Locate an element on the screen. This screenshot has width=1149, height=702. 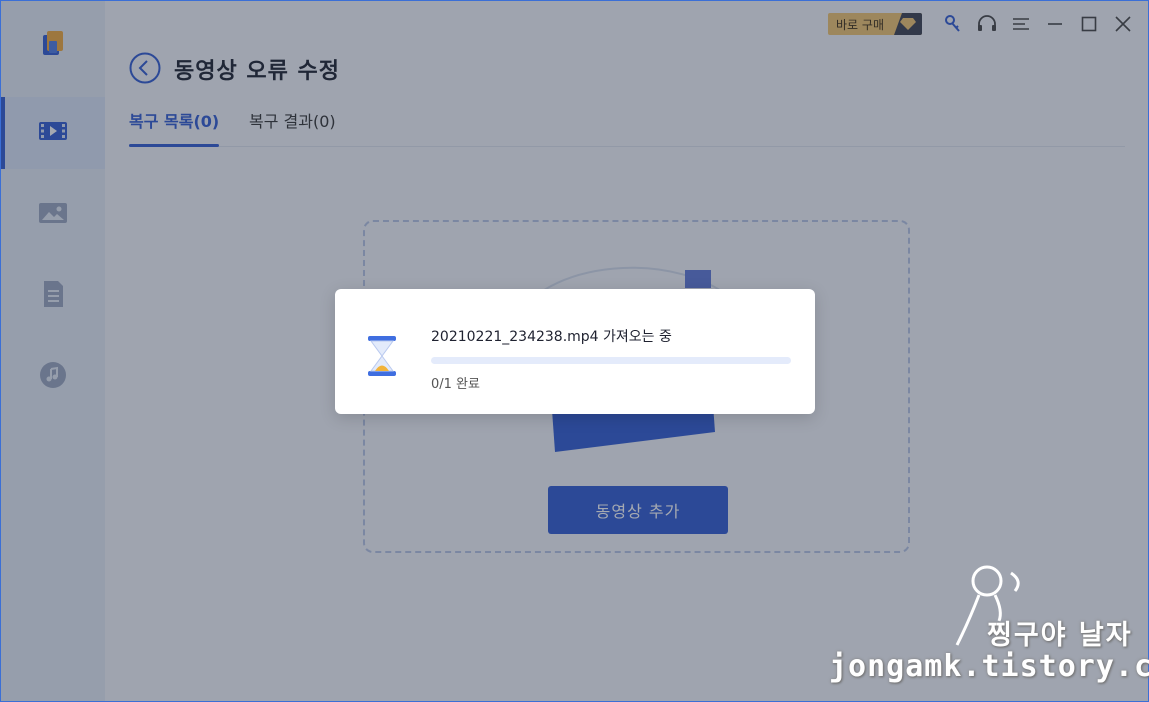
progress-status: 0/1 완료 is located at coordinates (455, 384).